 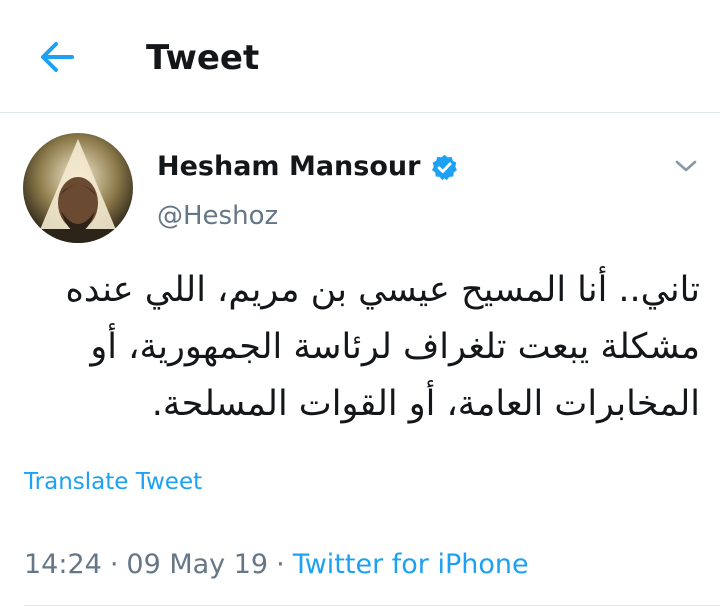 I want to click on translate-tweet-link: Translate Tweet, so click(x=113, y=482).